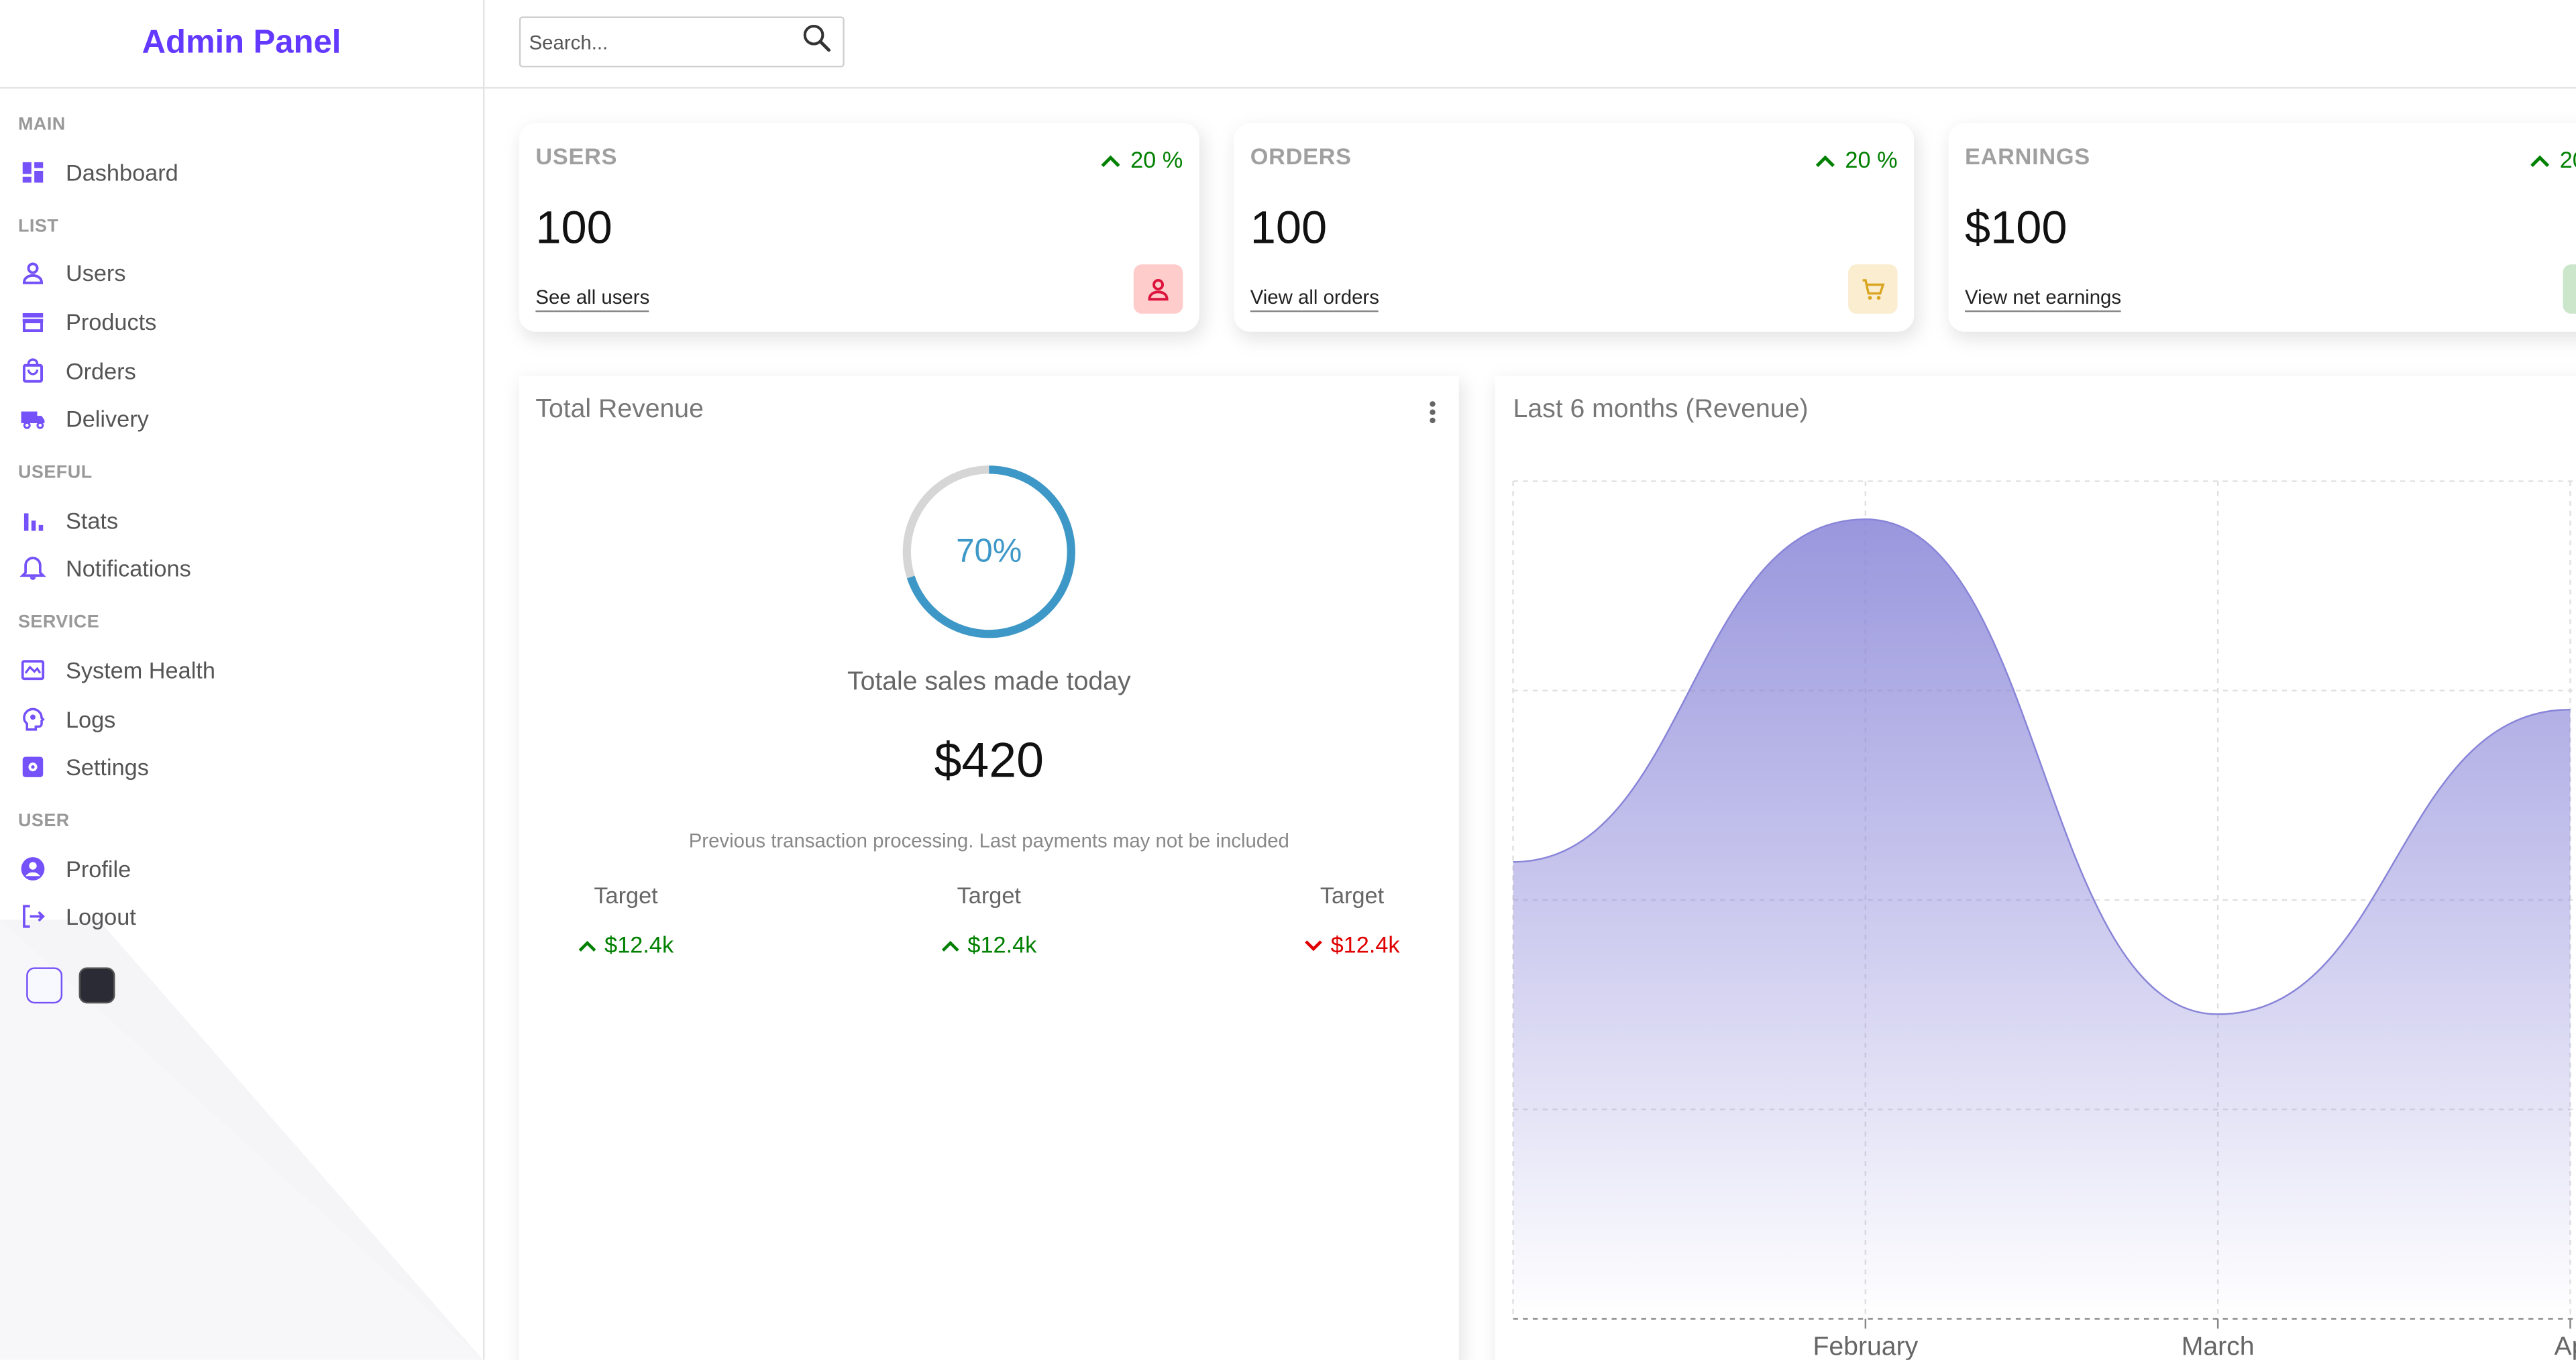  Describe the element at coordinates (240, 273) in the screenshot. I see `sidebar-item-users: Users` at that location.